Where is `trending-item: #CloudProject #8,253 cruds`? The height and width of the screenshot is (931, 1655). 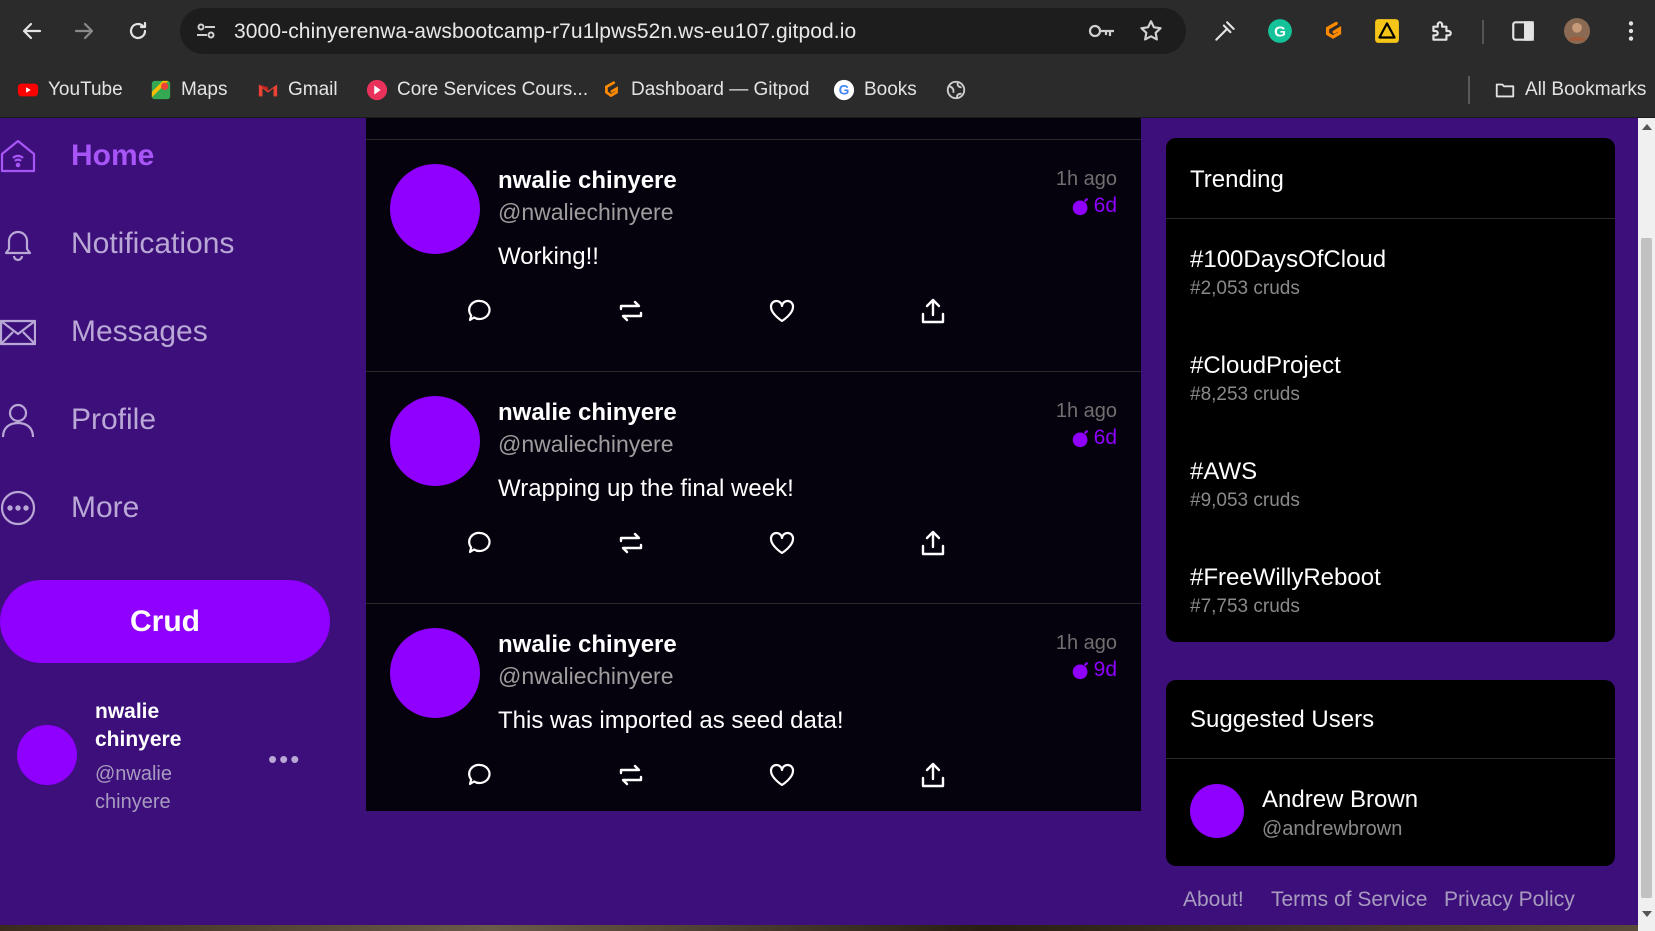
trending-item: #CloudProject #8,253 cruds is located at coordinates (1265, 379).